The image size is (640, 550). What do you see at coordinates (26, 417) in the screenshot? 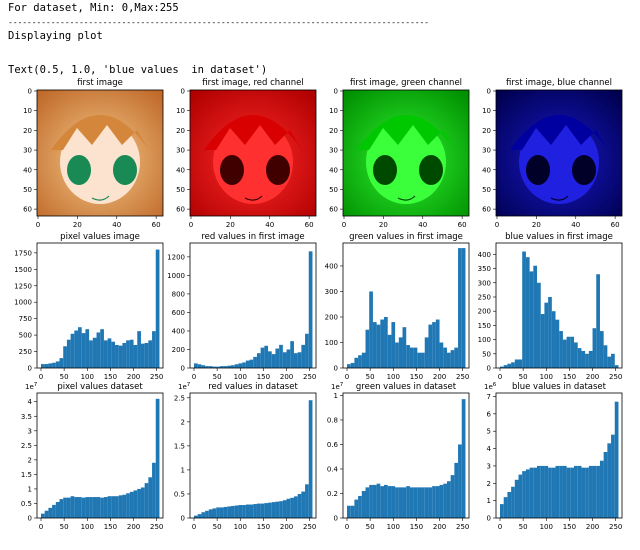
I see `y-tick-label: 3.5` at bounding box center [26, 417].